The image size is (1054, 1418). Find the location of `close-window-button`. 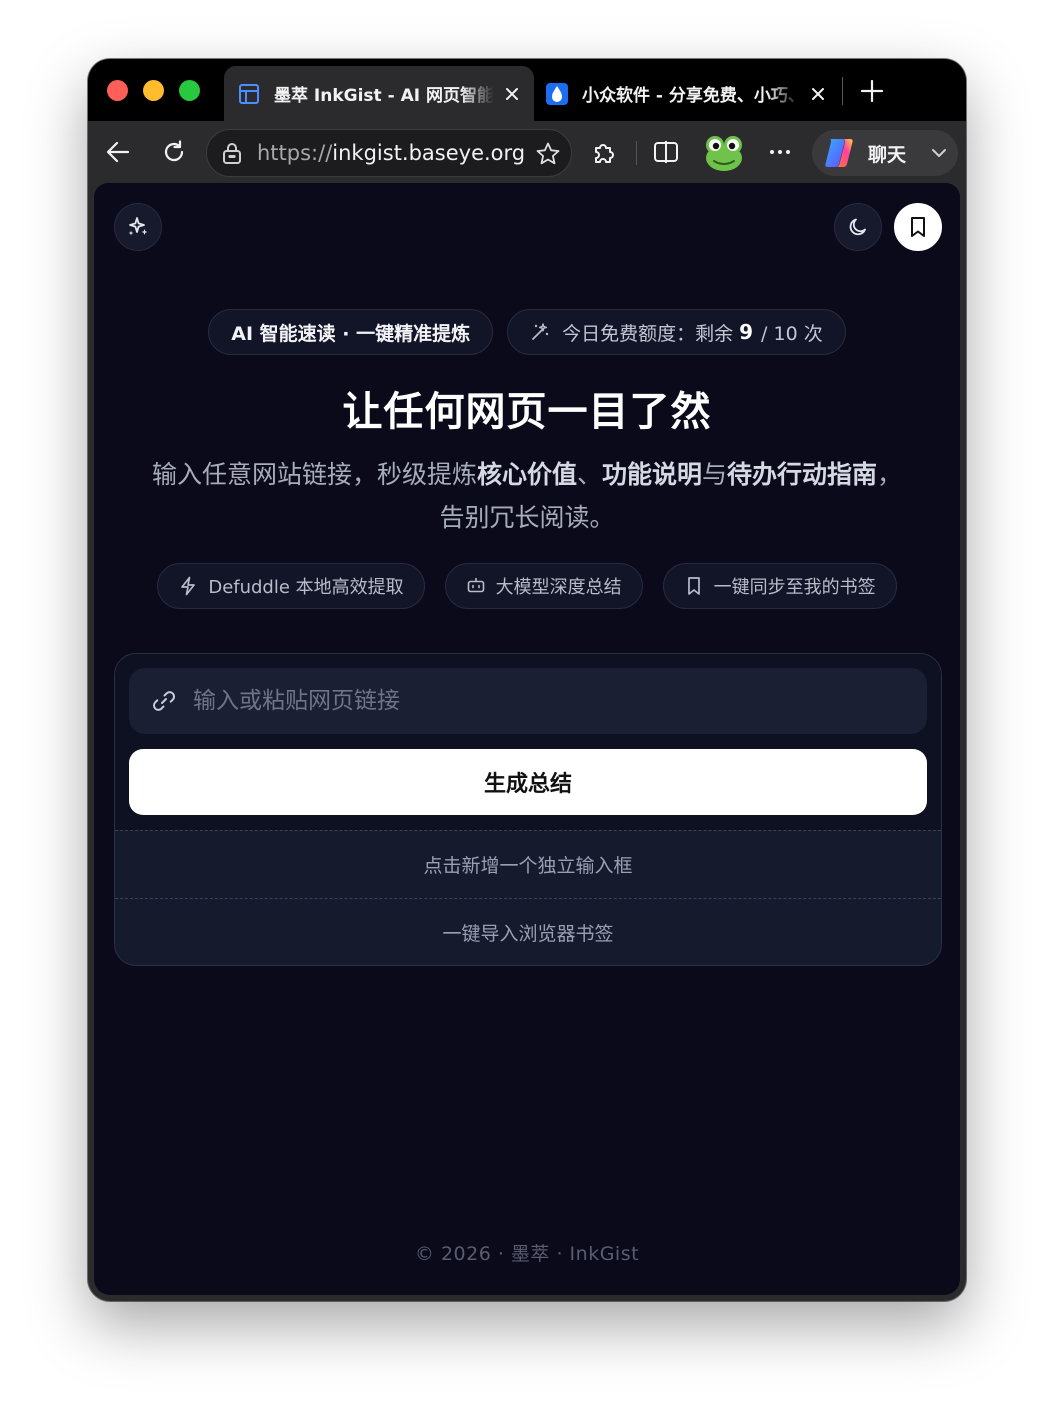

close-window-button is located at coordinates (117, 90).